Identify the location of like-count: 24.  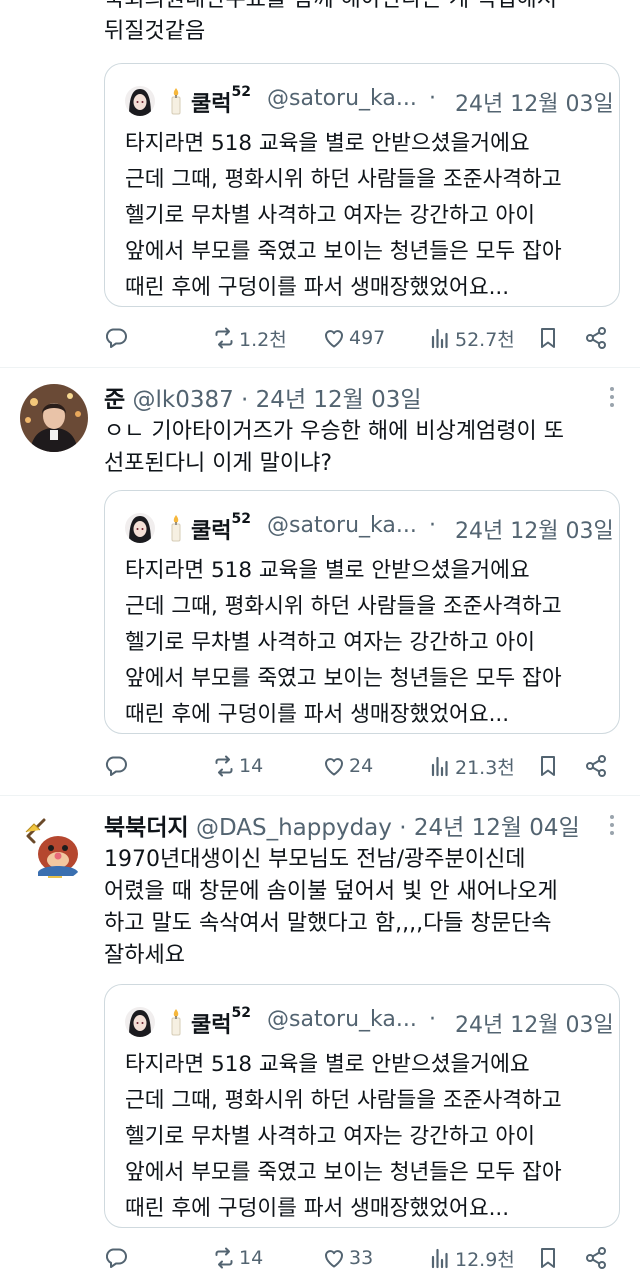
(361, 766).